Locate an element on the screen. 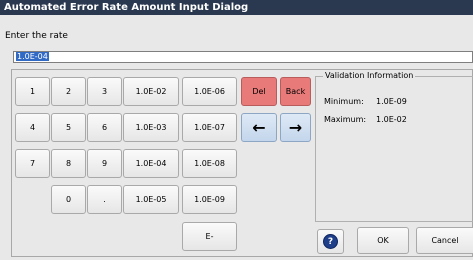 The width and height of the screenshot is (473, 260). cancel-button: Cancel is located at coordinates (444, 240).